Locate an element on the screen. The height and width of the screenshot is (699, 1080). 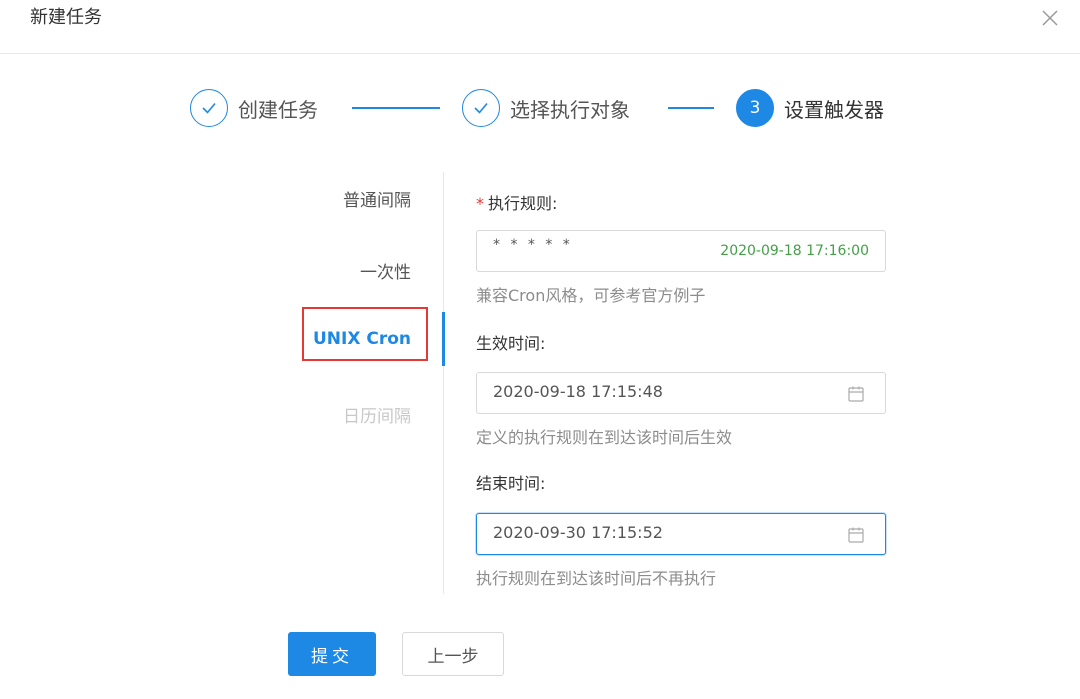
start-time-field is located at coordinates (681, 393).